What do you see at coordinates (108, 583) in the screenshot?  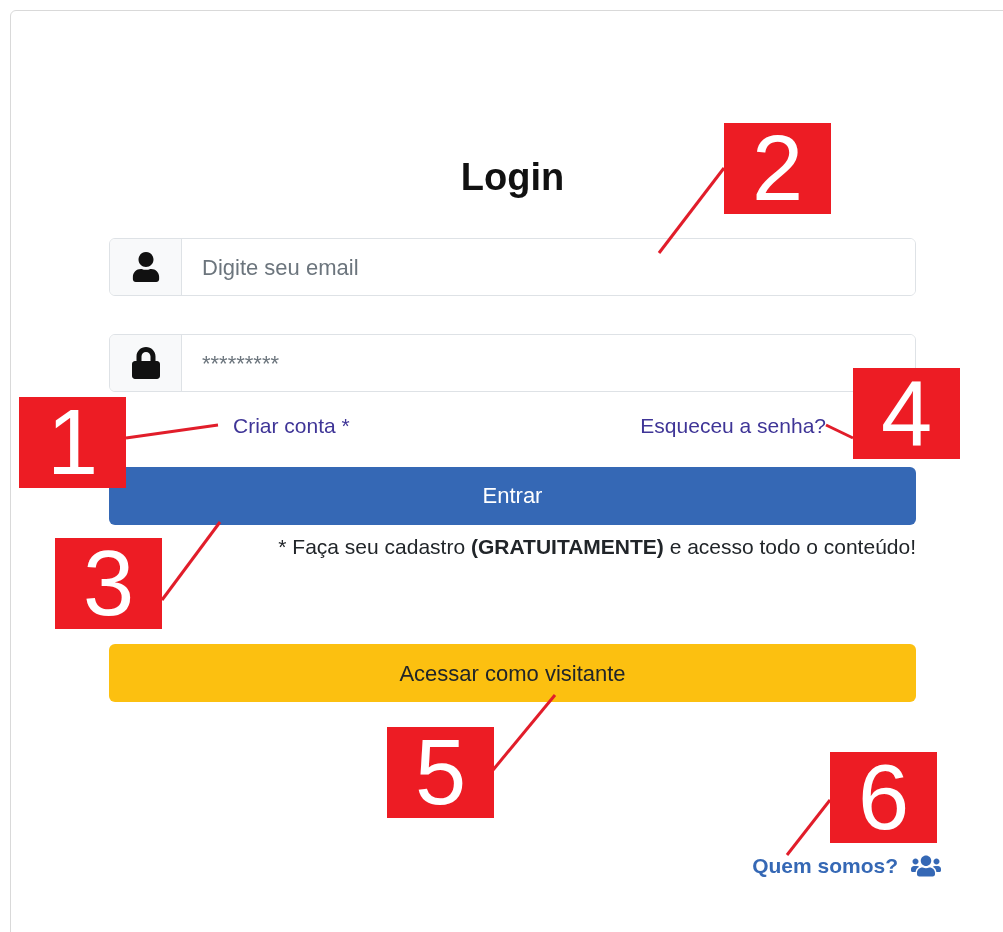 I see `callout-number: 3` at bounding box center [108, 583].